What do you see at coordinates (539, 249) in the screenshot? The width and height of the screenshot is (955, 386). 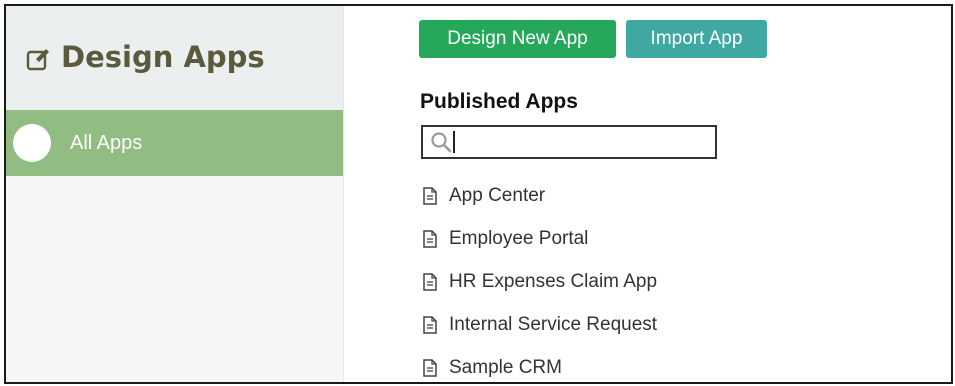 I see `list-item: Employee Portal` at bounding box center [539, 249].